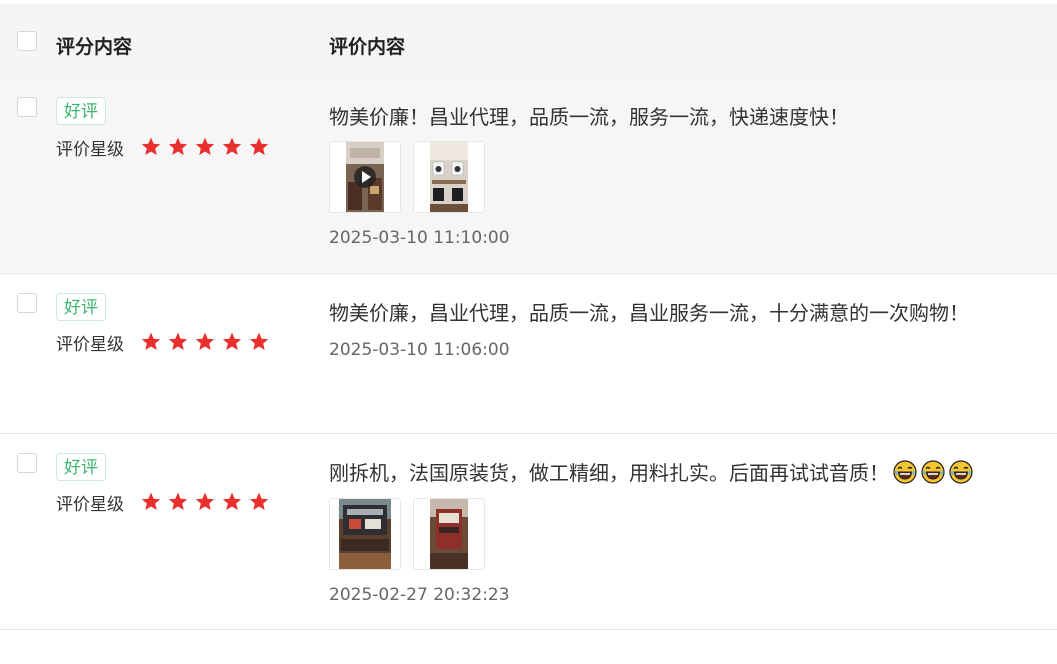  I want to click on video-thumbnail, so click(365, 177).